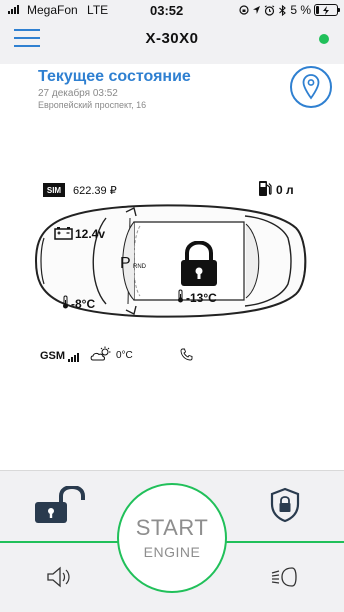 The width and height of the screenshot is (344, 612). I want to click on fuel-icon, so click(265, 188).